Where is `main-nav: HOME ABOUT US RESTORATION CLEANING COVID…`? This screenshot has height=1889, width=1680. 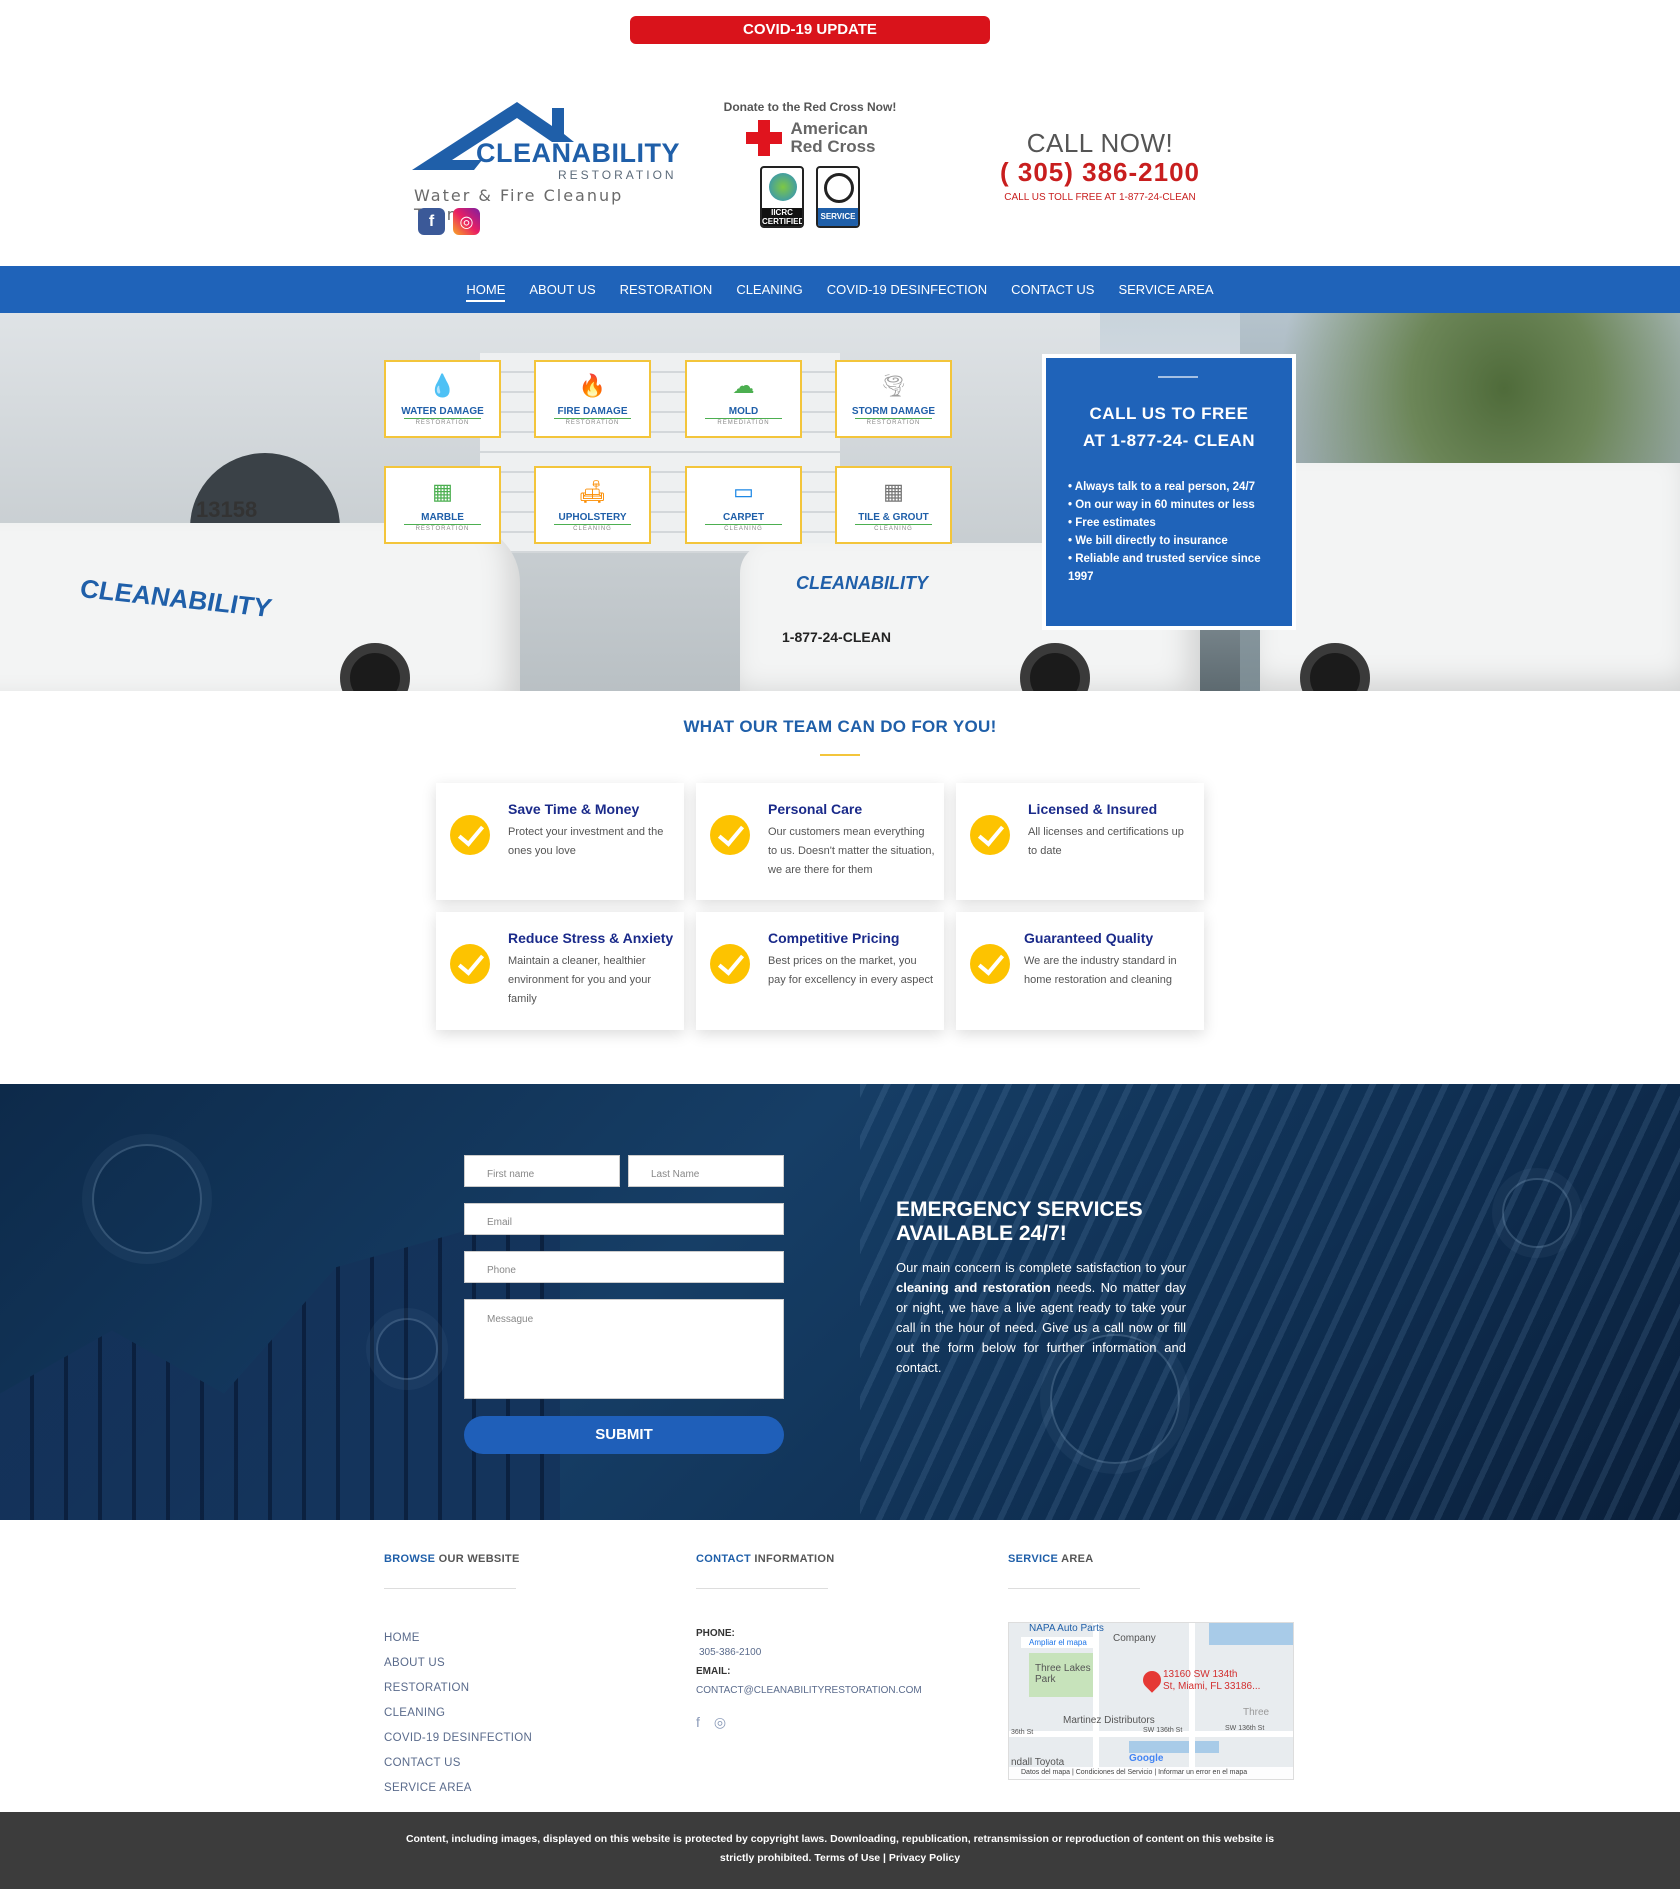 main-nav: HOME ABOUT US RESTORATION CLEANING COVID… is located at coordinates (840, 289).